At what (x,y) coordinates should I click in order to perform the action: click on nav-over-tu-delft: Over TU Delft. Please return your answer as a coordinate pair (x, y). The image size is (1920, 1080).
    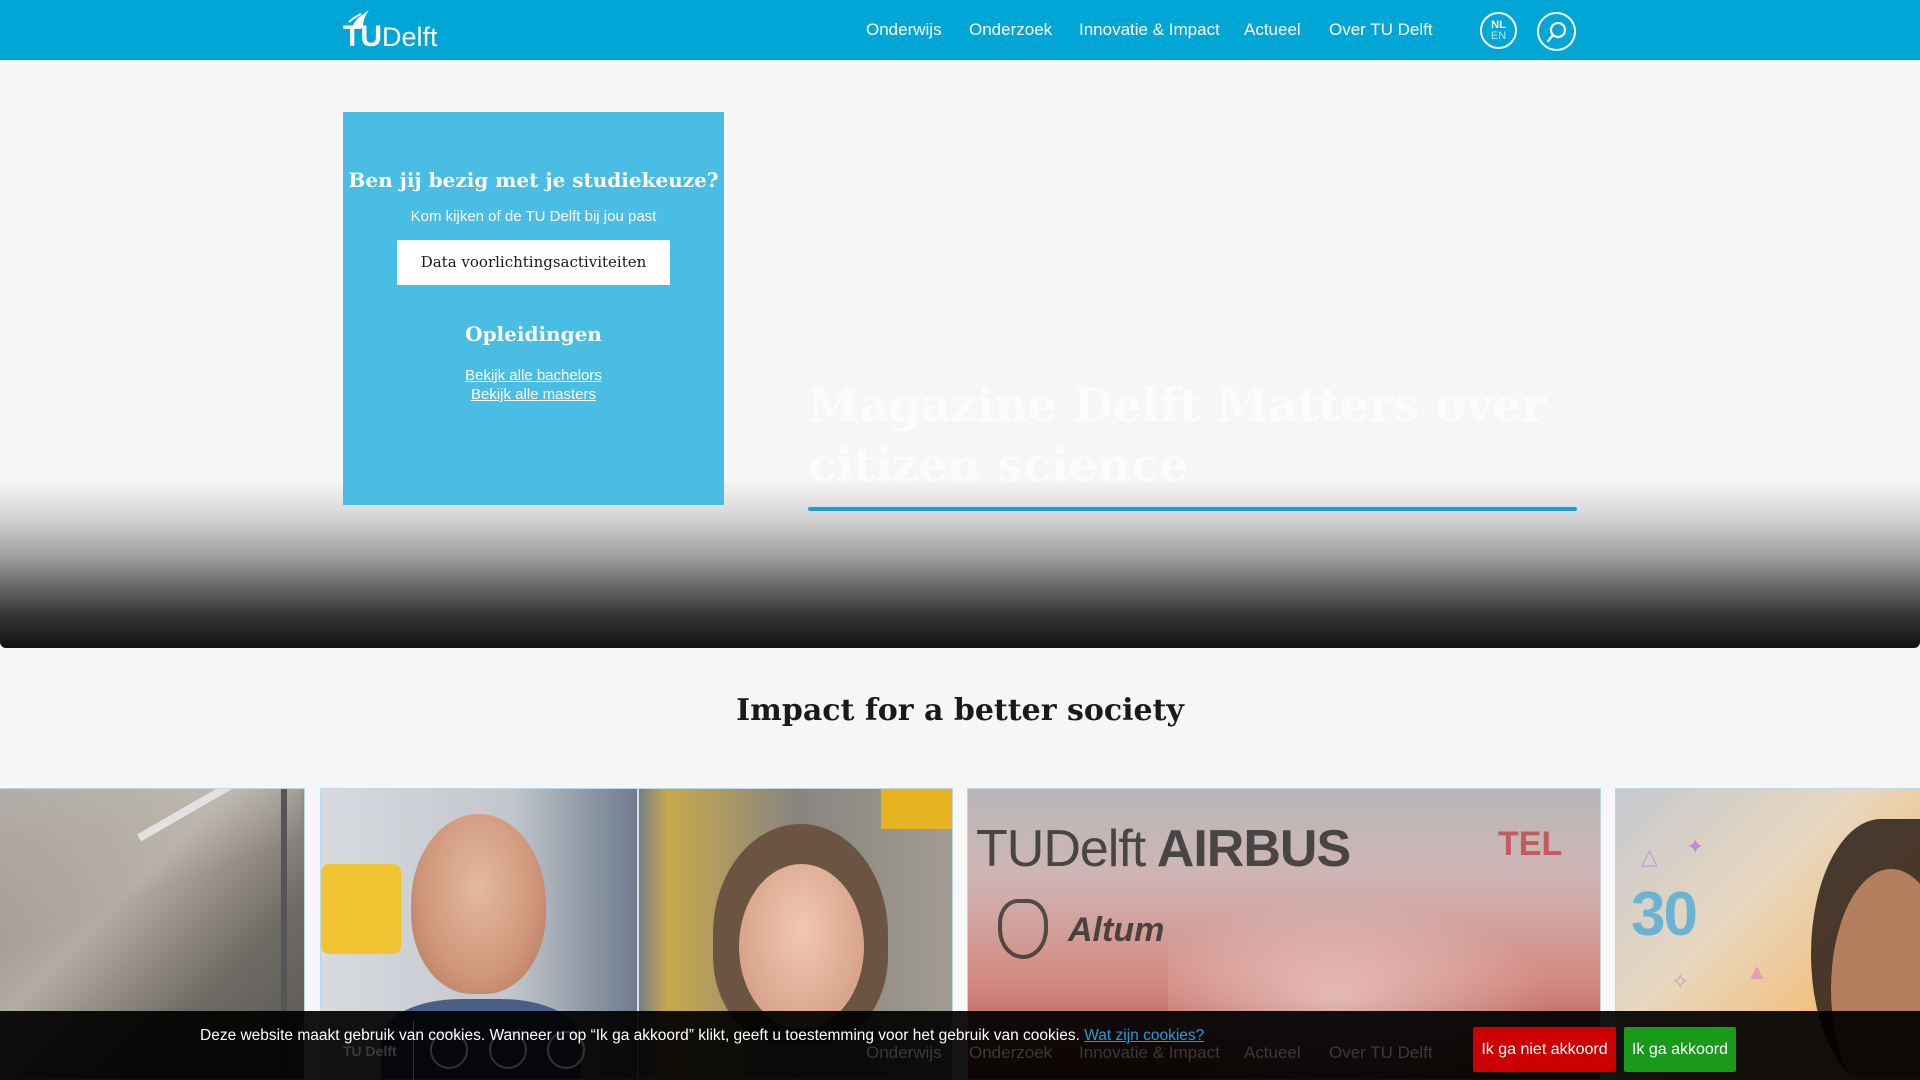
    Looking at the image, I should click on (1381, 30).